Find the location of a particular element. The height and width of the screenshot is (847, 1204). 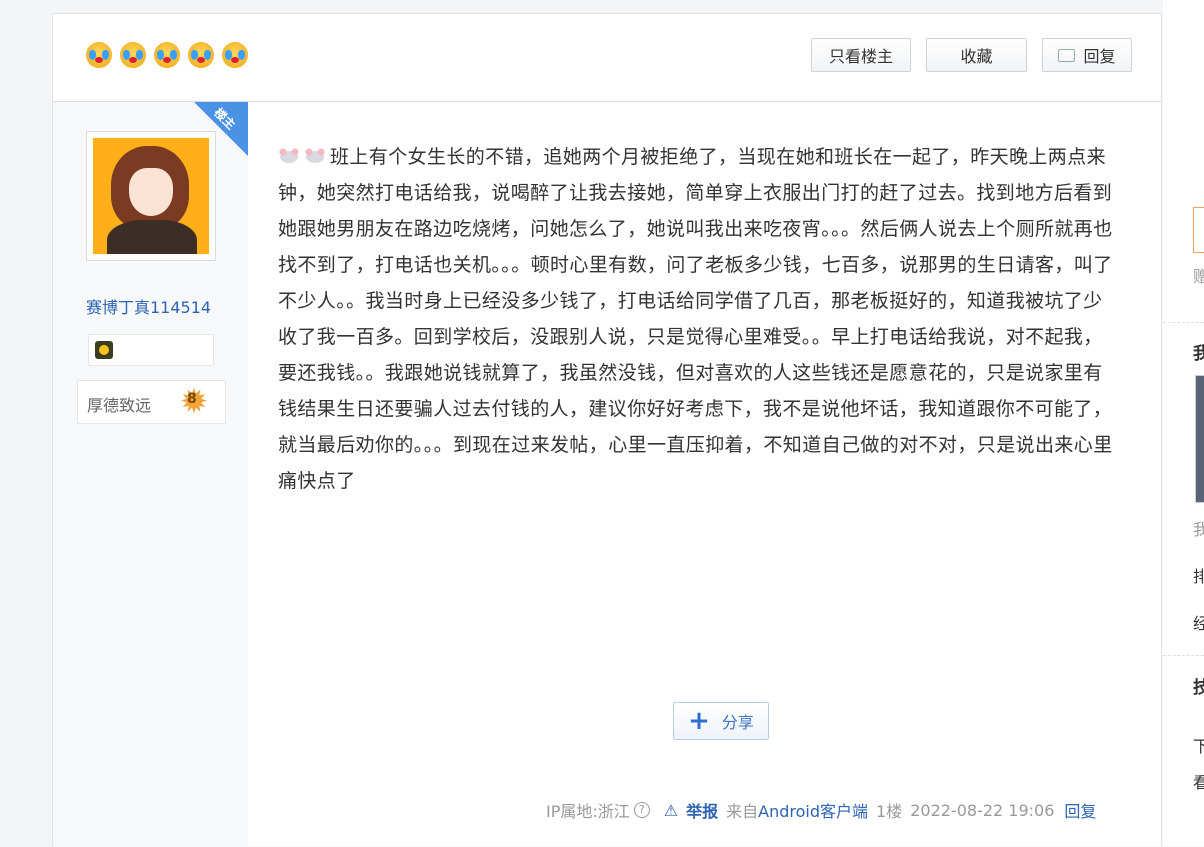

member-badge is located at coordinates (151, 350).